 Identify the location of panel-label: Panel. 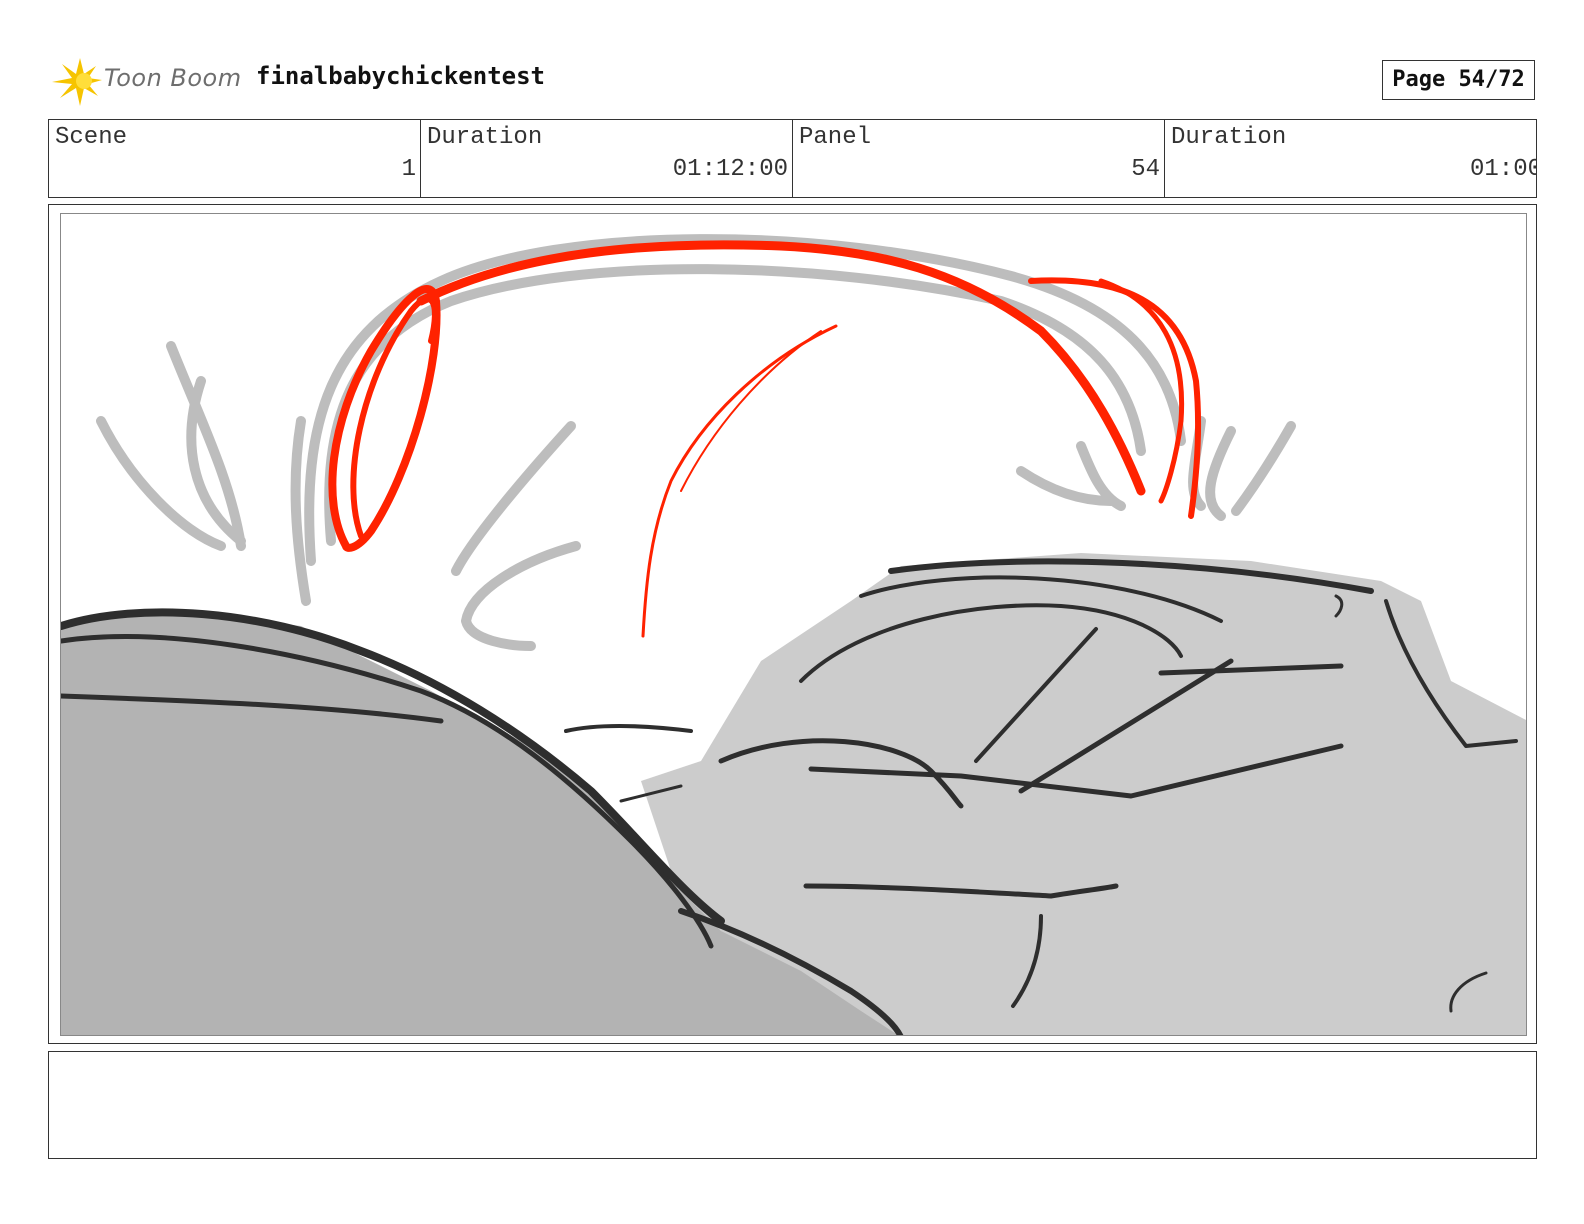
(835, 137).